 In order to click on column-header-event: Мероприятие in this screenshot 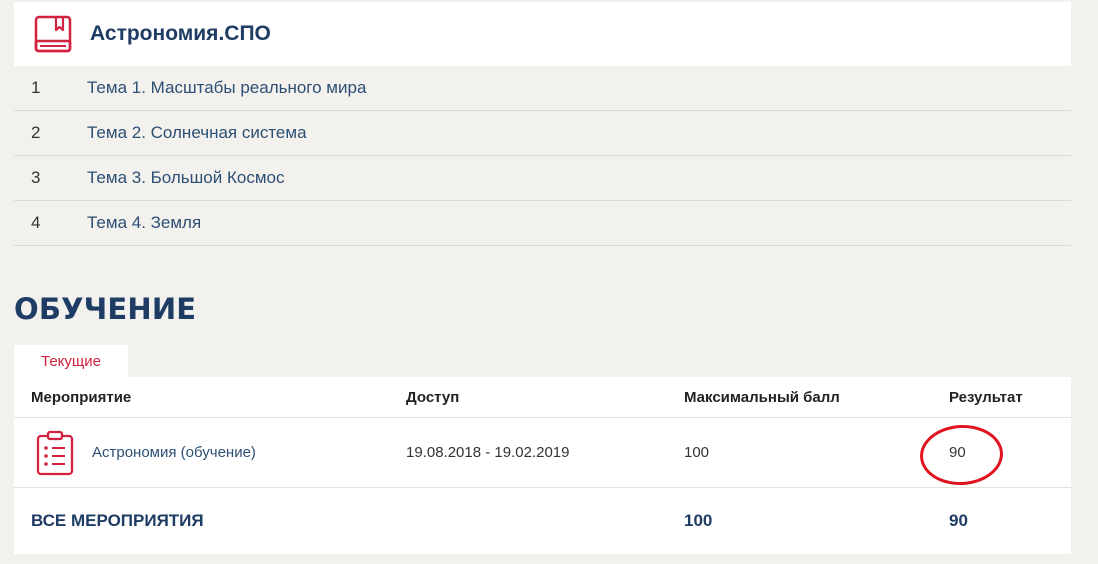, I will do `click(81, 397)`.